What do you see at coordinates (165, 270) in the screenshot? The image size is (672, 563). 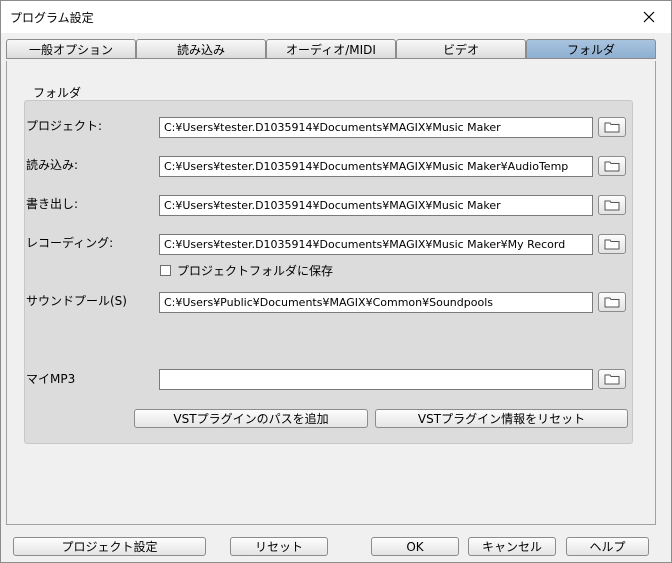 I see `save-in-project-folder-checkbox` at bounding box center [165, 270].